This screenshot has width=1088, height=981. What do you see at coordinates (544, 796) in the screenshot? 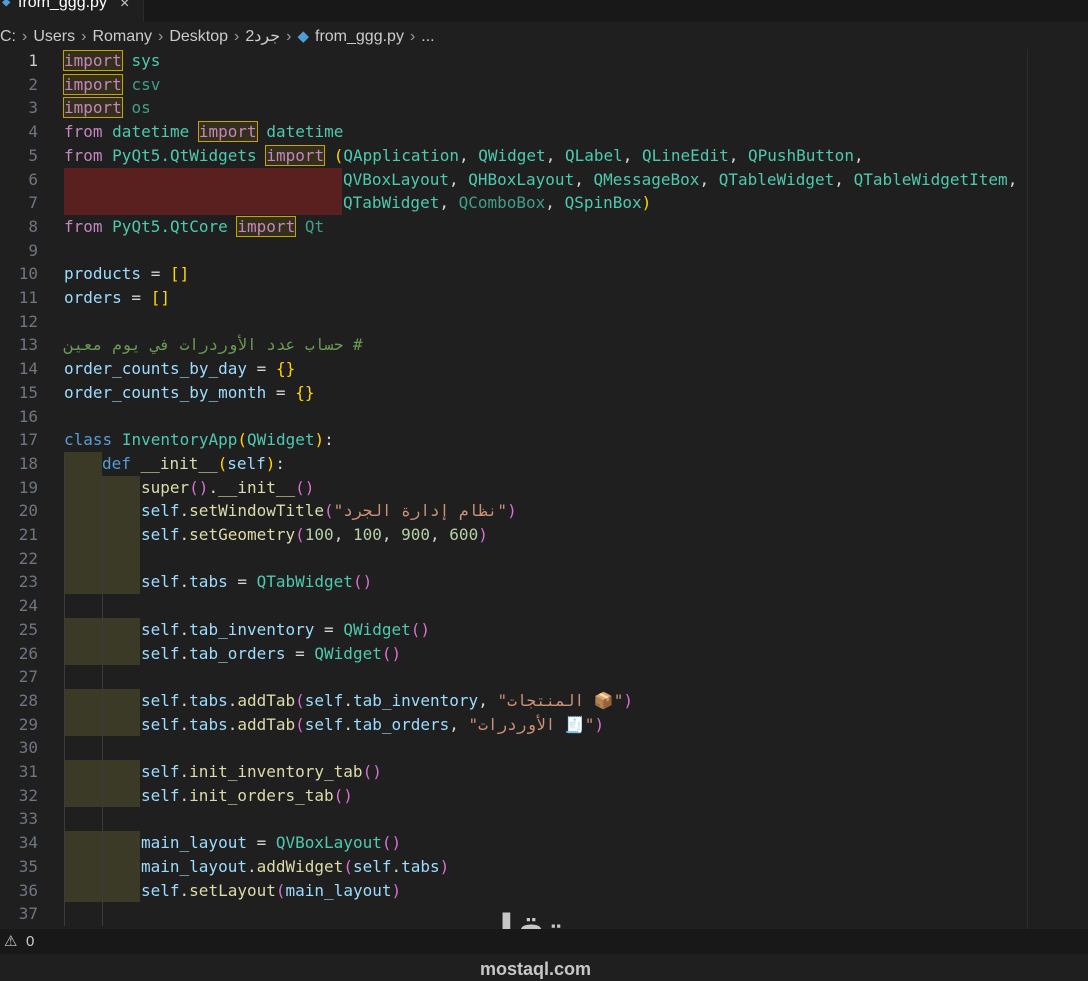
I see `code-line: self.init_orders_tab()` at bounding box center [544, 796].